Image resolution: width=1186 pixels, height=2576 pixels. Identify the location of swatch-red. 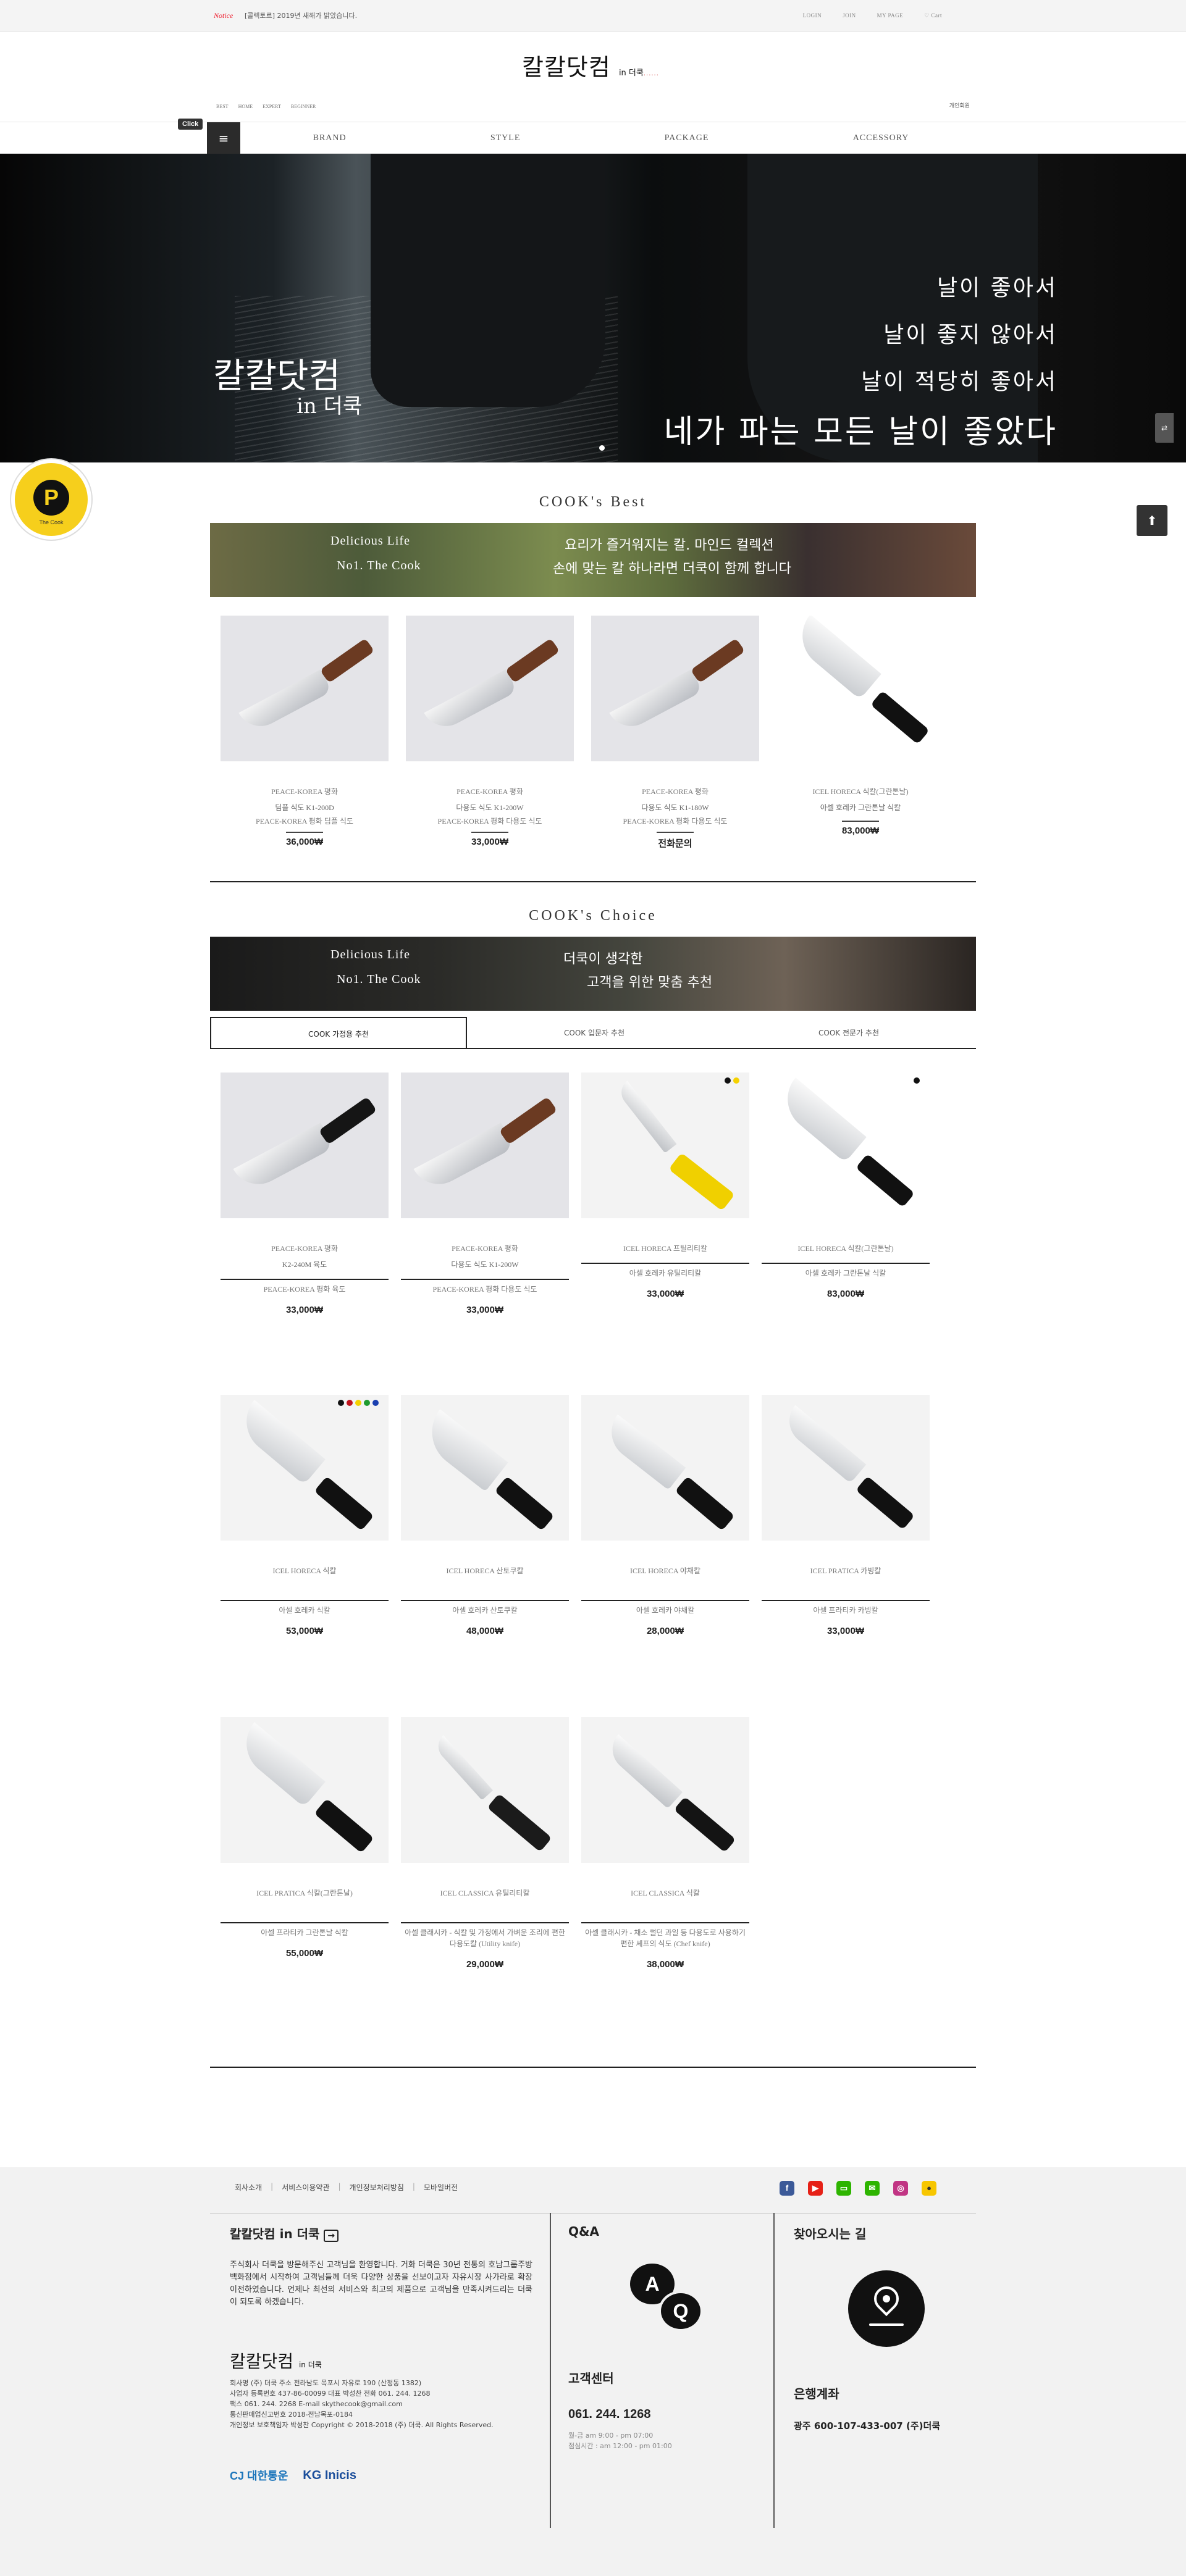
(350, 1403).